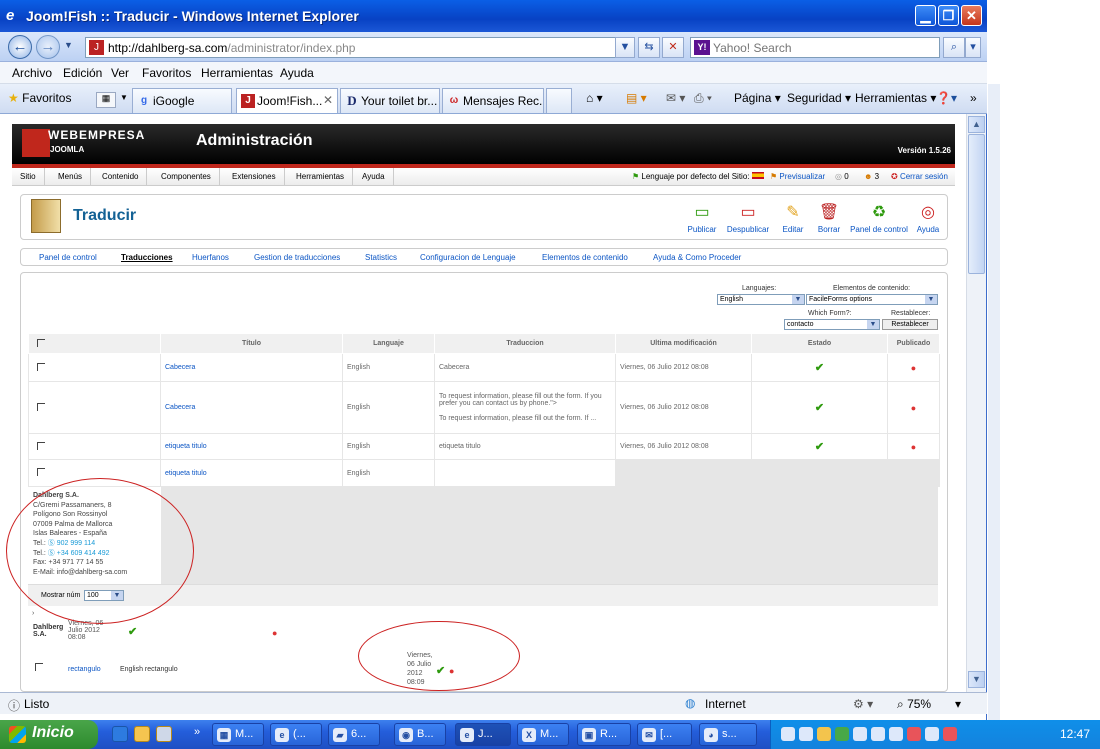  What do you see at coordinates (166, 73) in the screenshot?
I see `menu-favoritos: Favoritos` at bounding box center [166, 73].